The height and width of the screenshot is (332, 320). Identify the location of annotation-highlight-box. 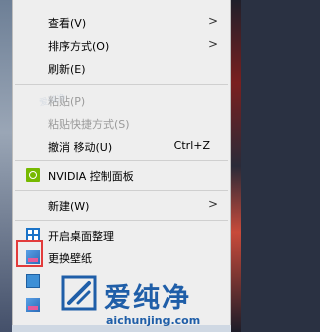
(29, 253).